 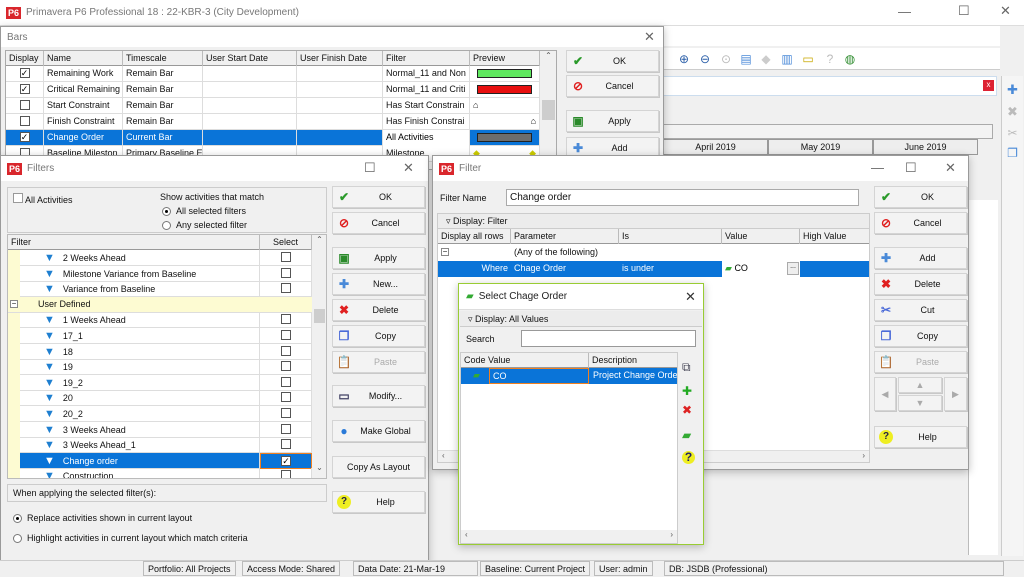 I want to click on select-checkbox: ✓, so click(x=286, y=460).